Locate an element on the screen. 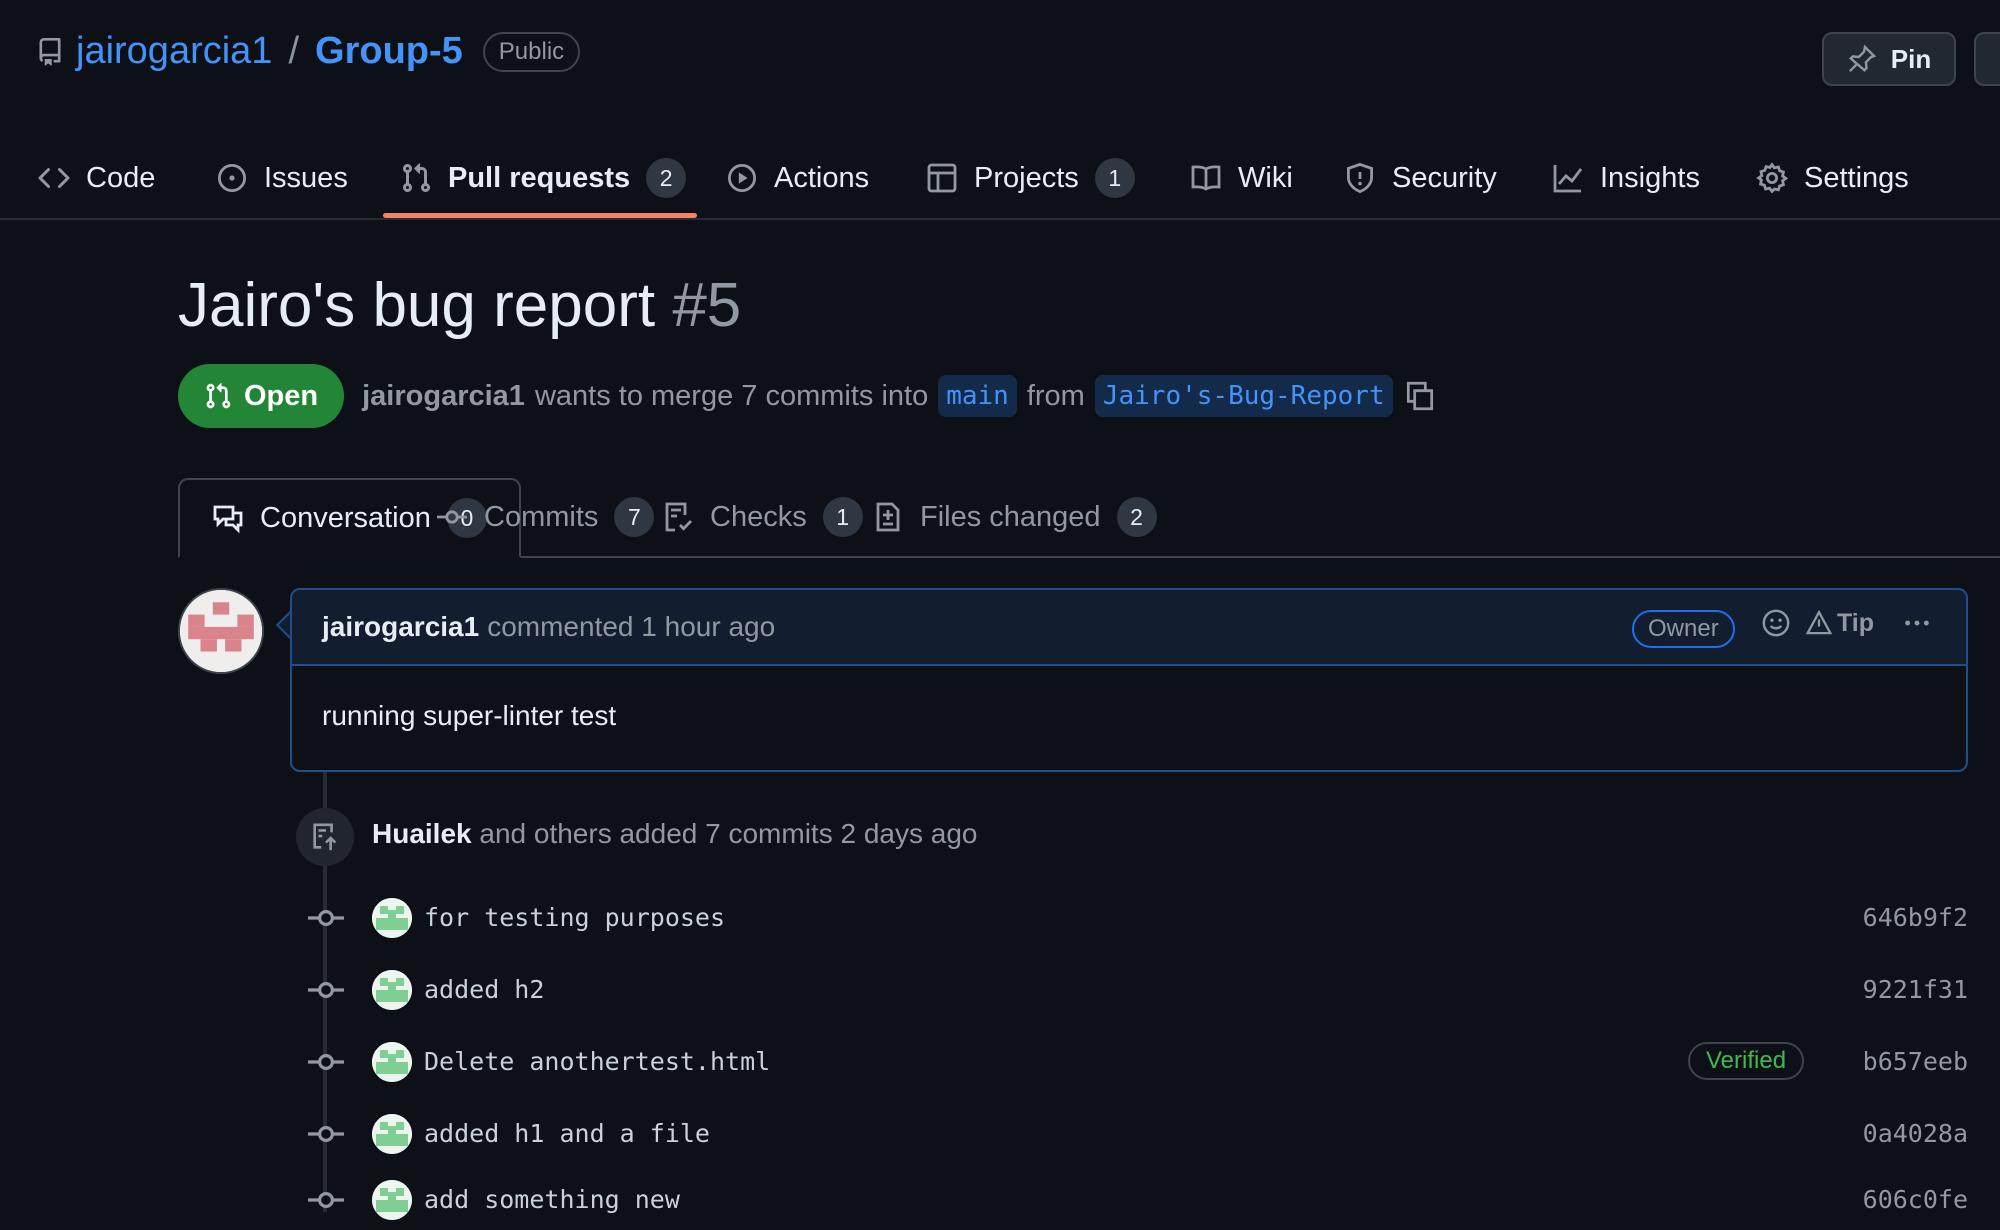  nav-actions-label: Actions is located at coordinates (822, 177).